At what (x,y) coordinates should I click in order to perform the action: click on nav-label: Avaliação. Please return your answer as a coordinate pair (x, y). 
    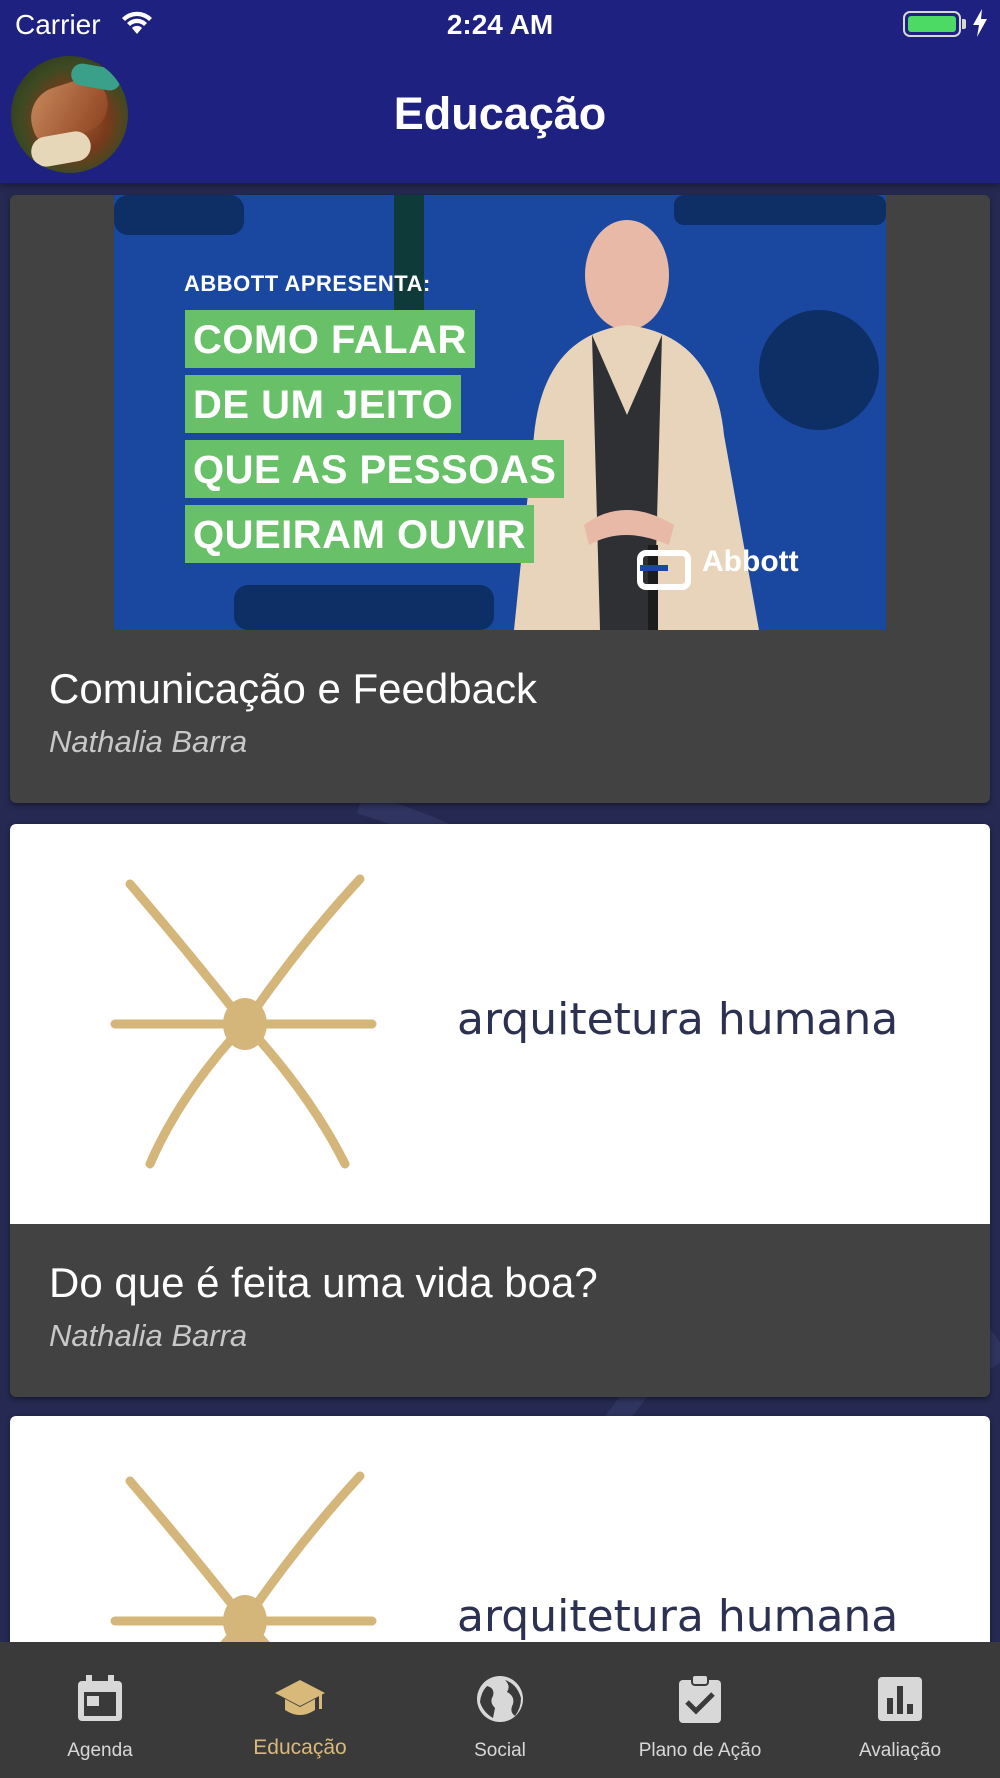
    Looking at the image, I should click on (900, 1750).